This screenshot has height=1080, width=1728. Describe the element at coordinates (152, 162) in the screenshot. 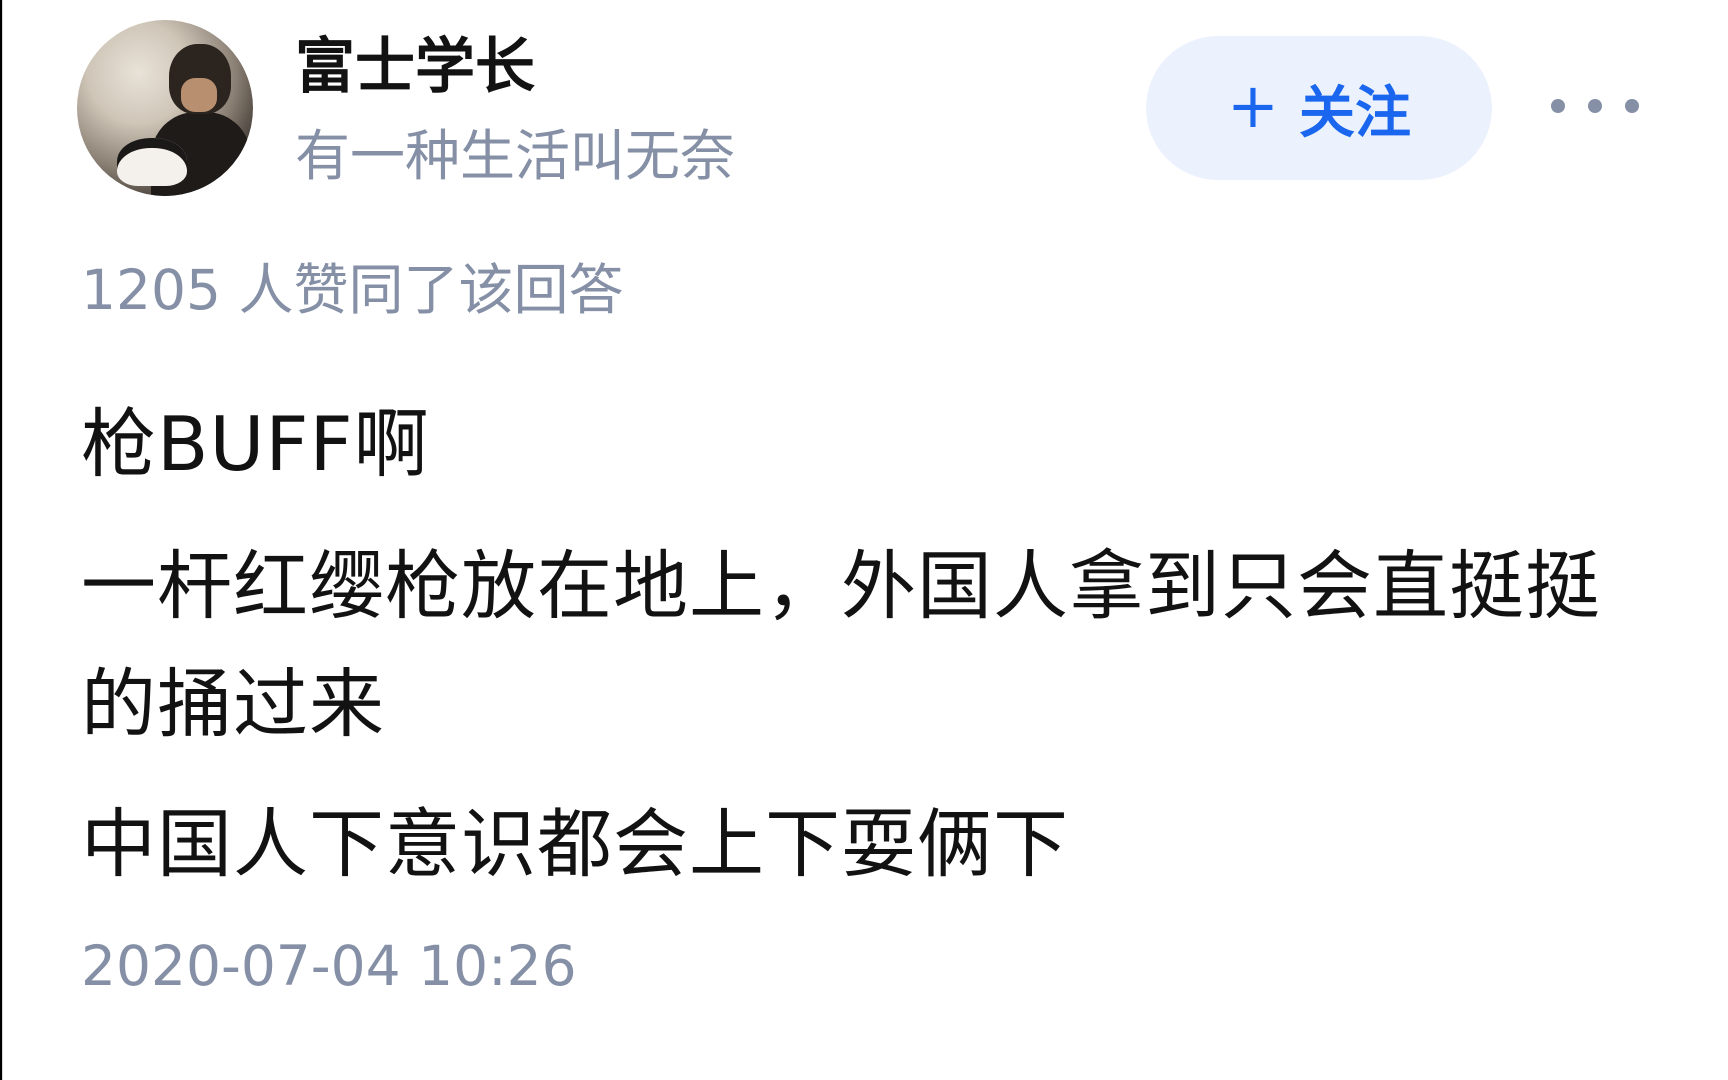

I see `avatar-cat` at that location.